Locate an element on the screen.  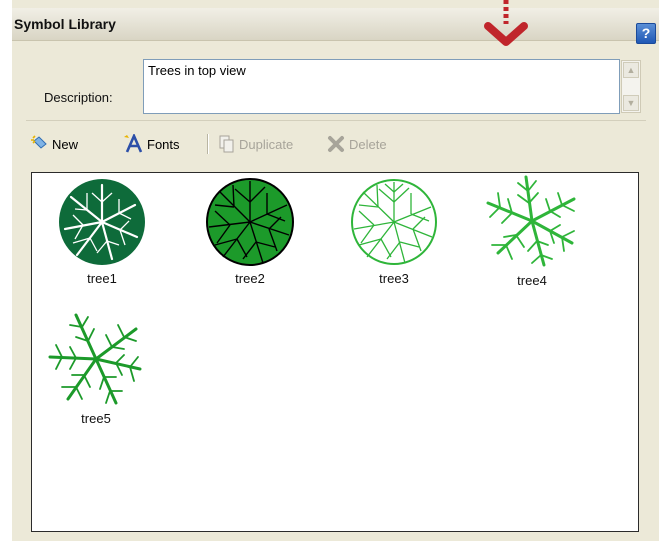
callout-arrow-icon is located at coordinates (506, 23).